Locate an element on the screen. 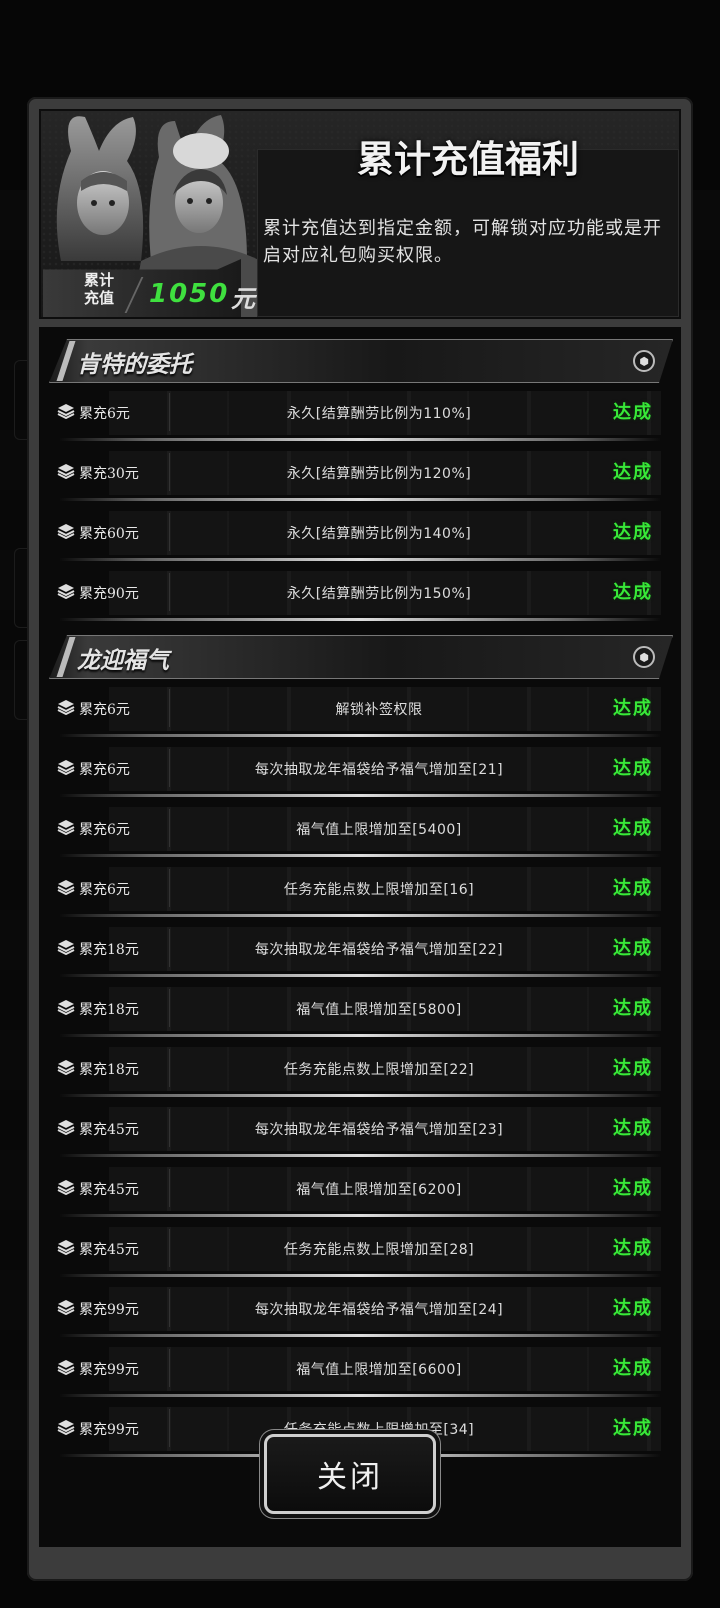 The width and height of the screenshot is (720, 1608). row-reward-description: 永久[结算酬劳比例为110%] is located at coordinates (379, 414).